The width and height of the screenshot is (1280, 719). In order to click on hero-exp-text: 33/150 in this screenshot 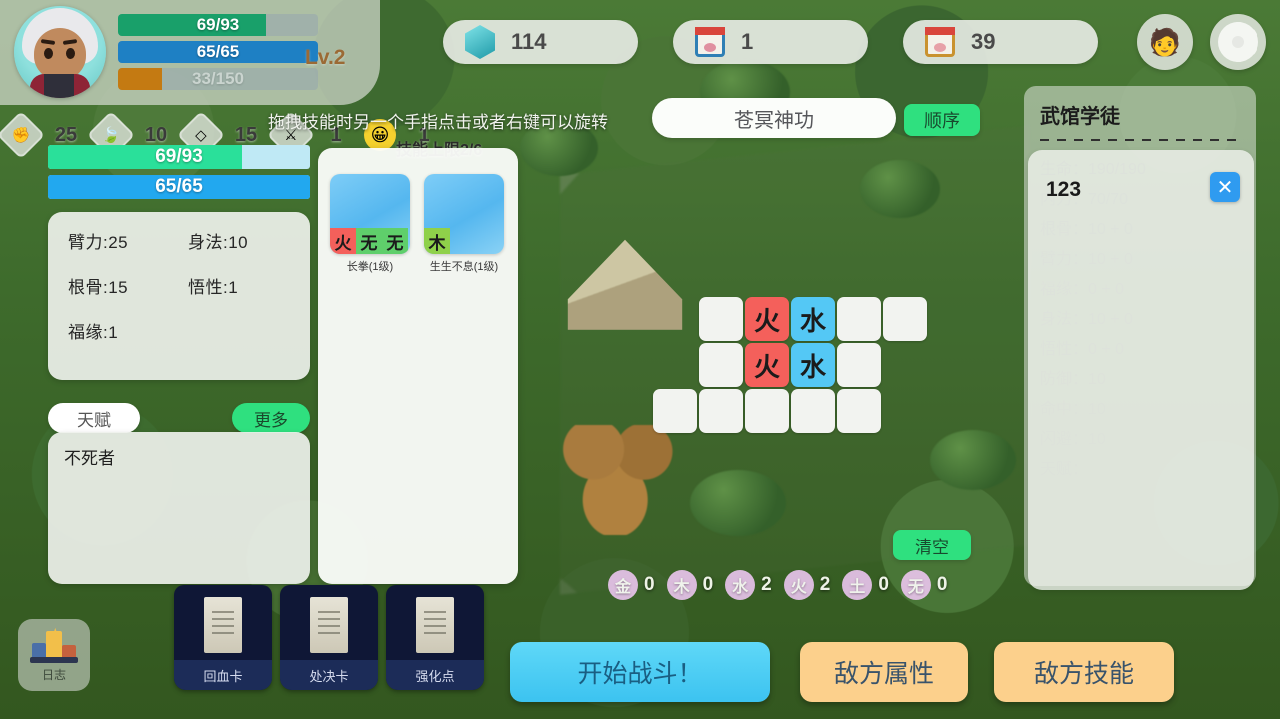, I will do `click(218, 78)`.